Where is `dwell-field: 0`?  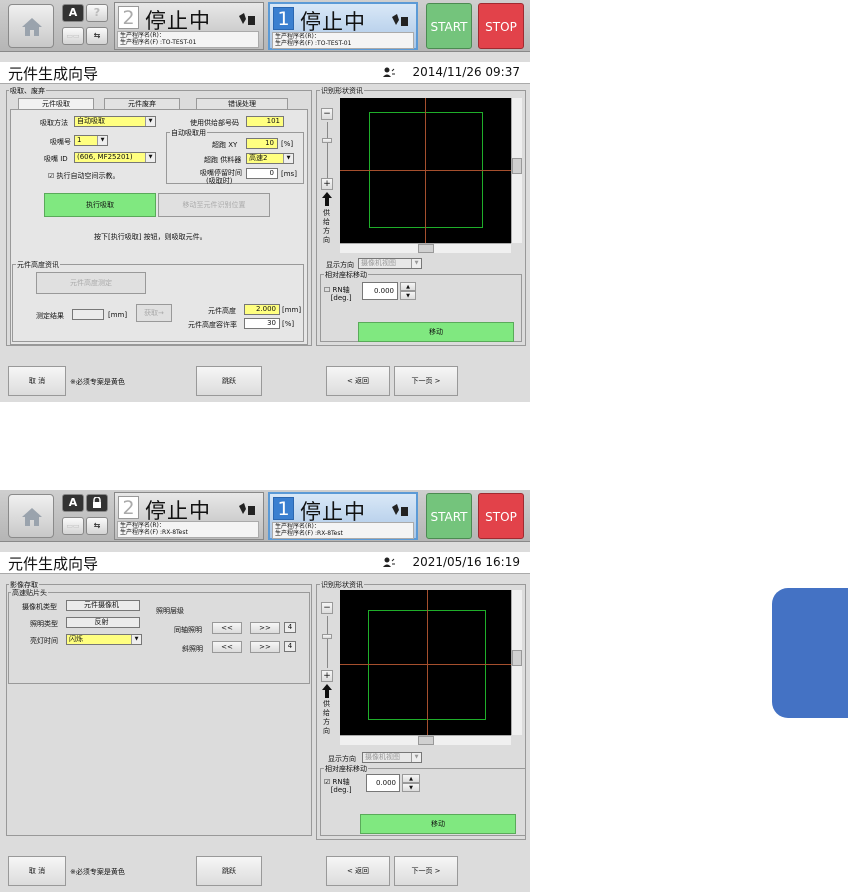 dwell-field: 0 is located at coordinates (262, 173).